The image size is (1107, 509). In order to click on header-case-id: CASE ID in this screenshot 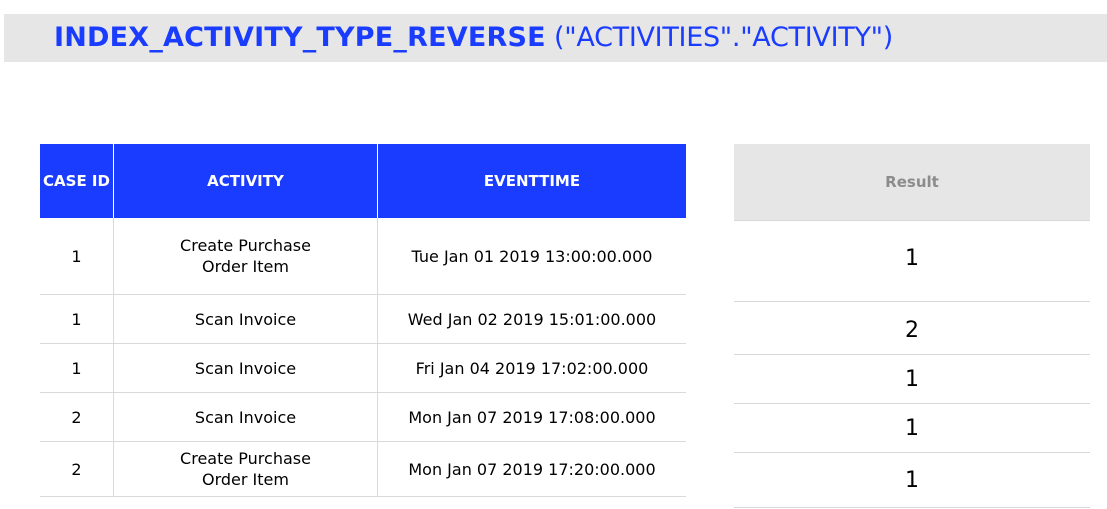, I will do `click(77, 181)`.